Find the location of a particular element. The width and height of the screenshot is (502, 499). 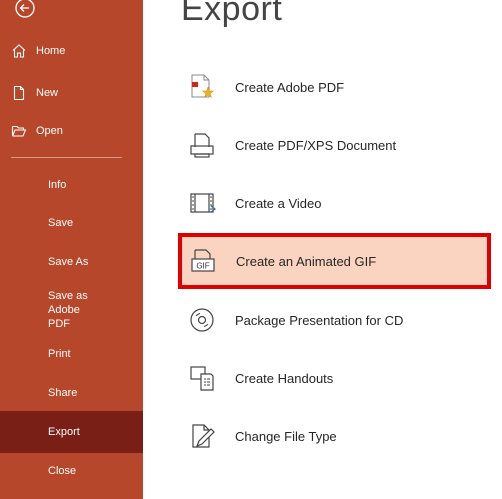

sidebar-item-home: Home is located at coordinates (71, 51).